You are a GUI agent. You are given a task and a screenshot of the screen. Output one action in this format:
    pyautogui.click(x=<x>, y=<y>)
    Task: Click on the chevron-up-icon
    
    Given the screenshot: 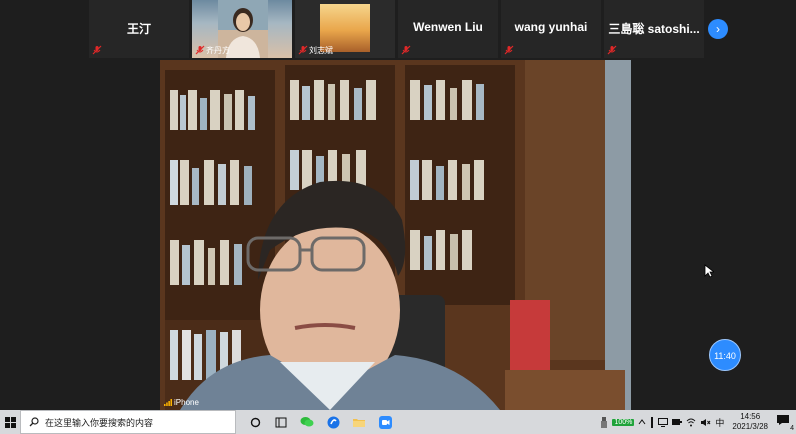 What is the action you would take?
    pyautogui.click(x=642, y=422)
    